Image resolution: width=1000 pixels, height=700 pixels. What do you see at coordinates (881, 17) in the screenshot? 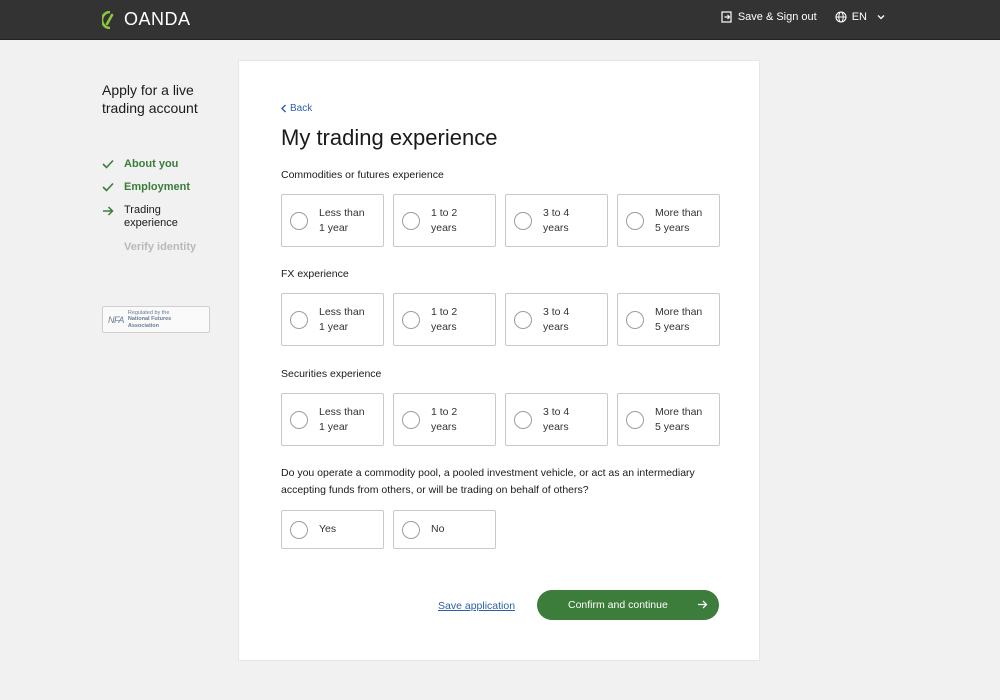
I see `chevron-down-icon` at bounding box center [881, 17].